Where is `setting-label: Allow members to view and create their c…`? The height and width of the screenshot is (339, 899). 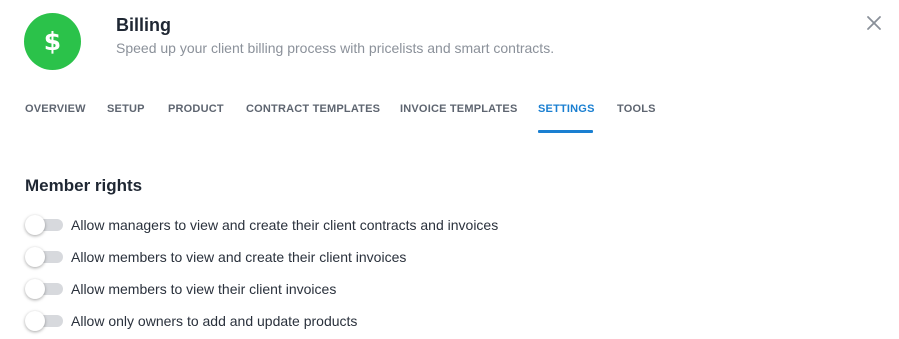 setting-label: Allow members to view and create their c… is located at coordinates (239, 257).